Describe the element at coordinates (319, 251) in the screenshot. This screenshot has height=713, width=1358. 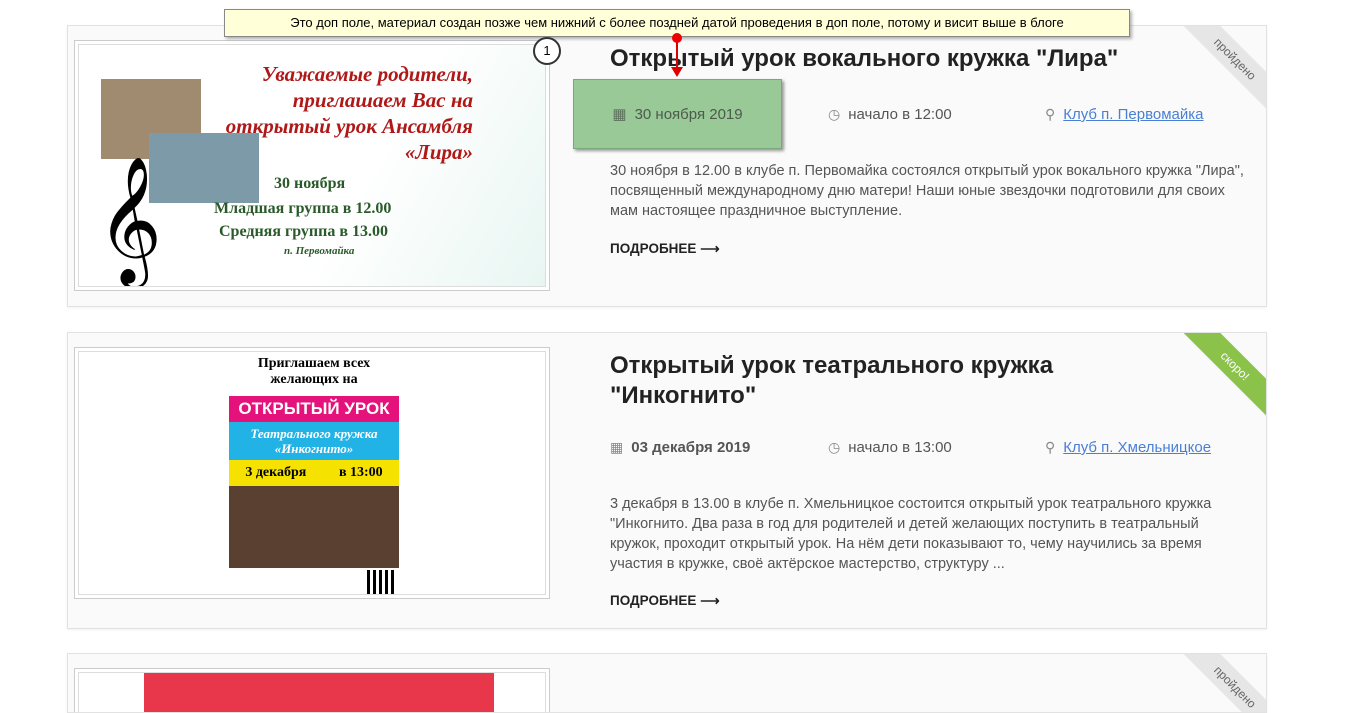
I see `poster-place: п. Первомайка` at that location.